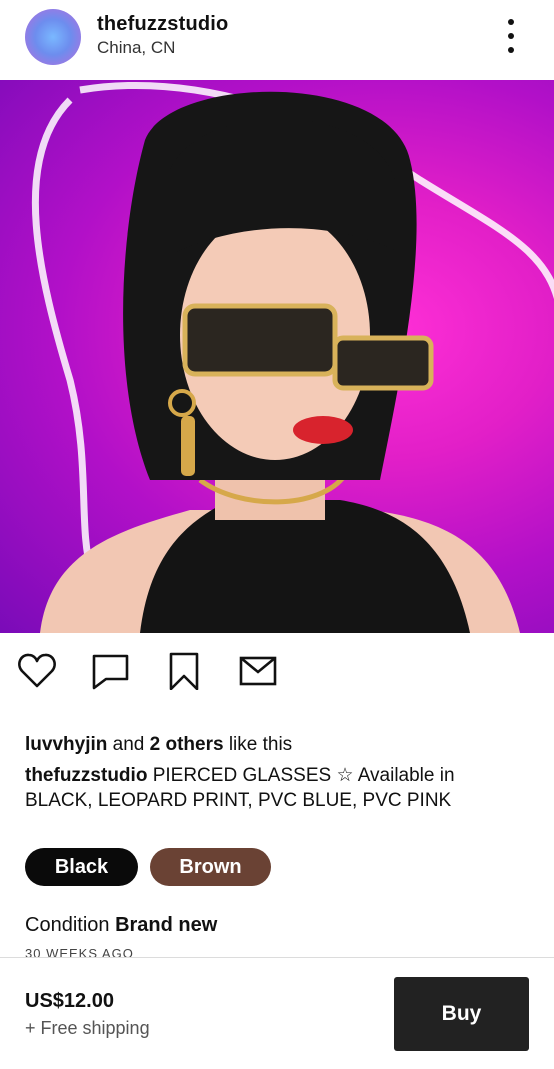 This screenshot has height=1069, width=554. Describe the element at coordinates (277, 1013) in the screenshot. I see `purchase-bar: US$12.00 + Free shipping Buy` at that location.